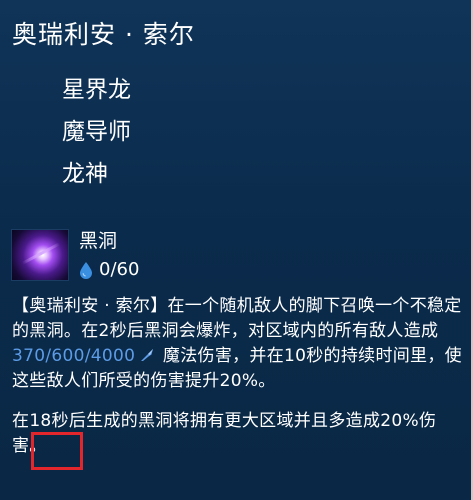 The width and height of the screenshot is (473, 500). I want to click on trait-item: 龙神, so click(85, 174).